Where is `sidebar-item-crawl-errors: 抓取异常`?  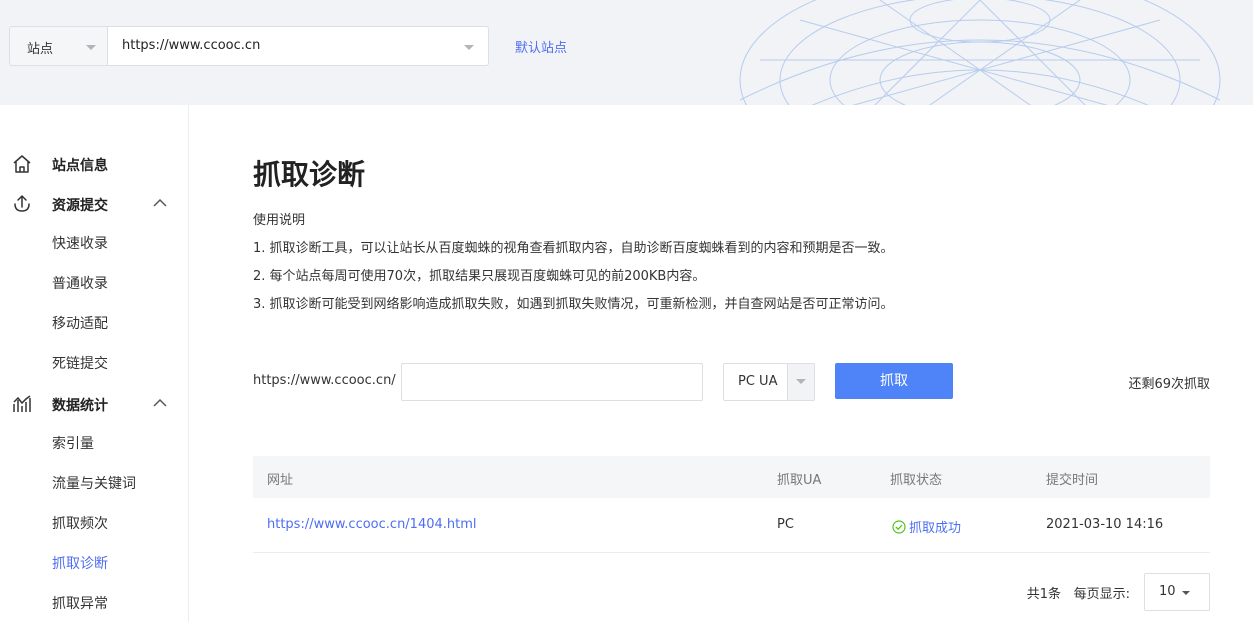 sidebar-item-crawl-errors: 抓取异常 is located at coordinates (80, 603).